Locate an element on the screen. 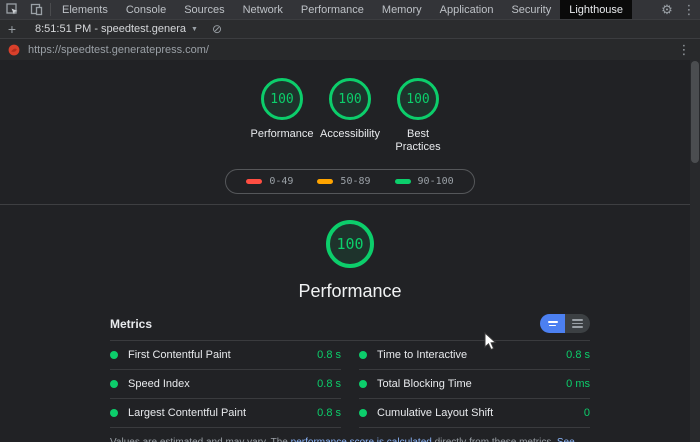  gauge-best-practices-label: Best Practices is located at coordinates (418, 140).